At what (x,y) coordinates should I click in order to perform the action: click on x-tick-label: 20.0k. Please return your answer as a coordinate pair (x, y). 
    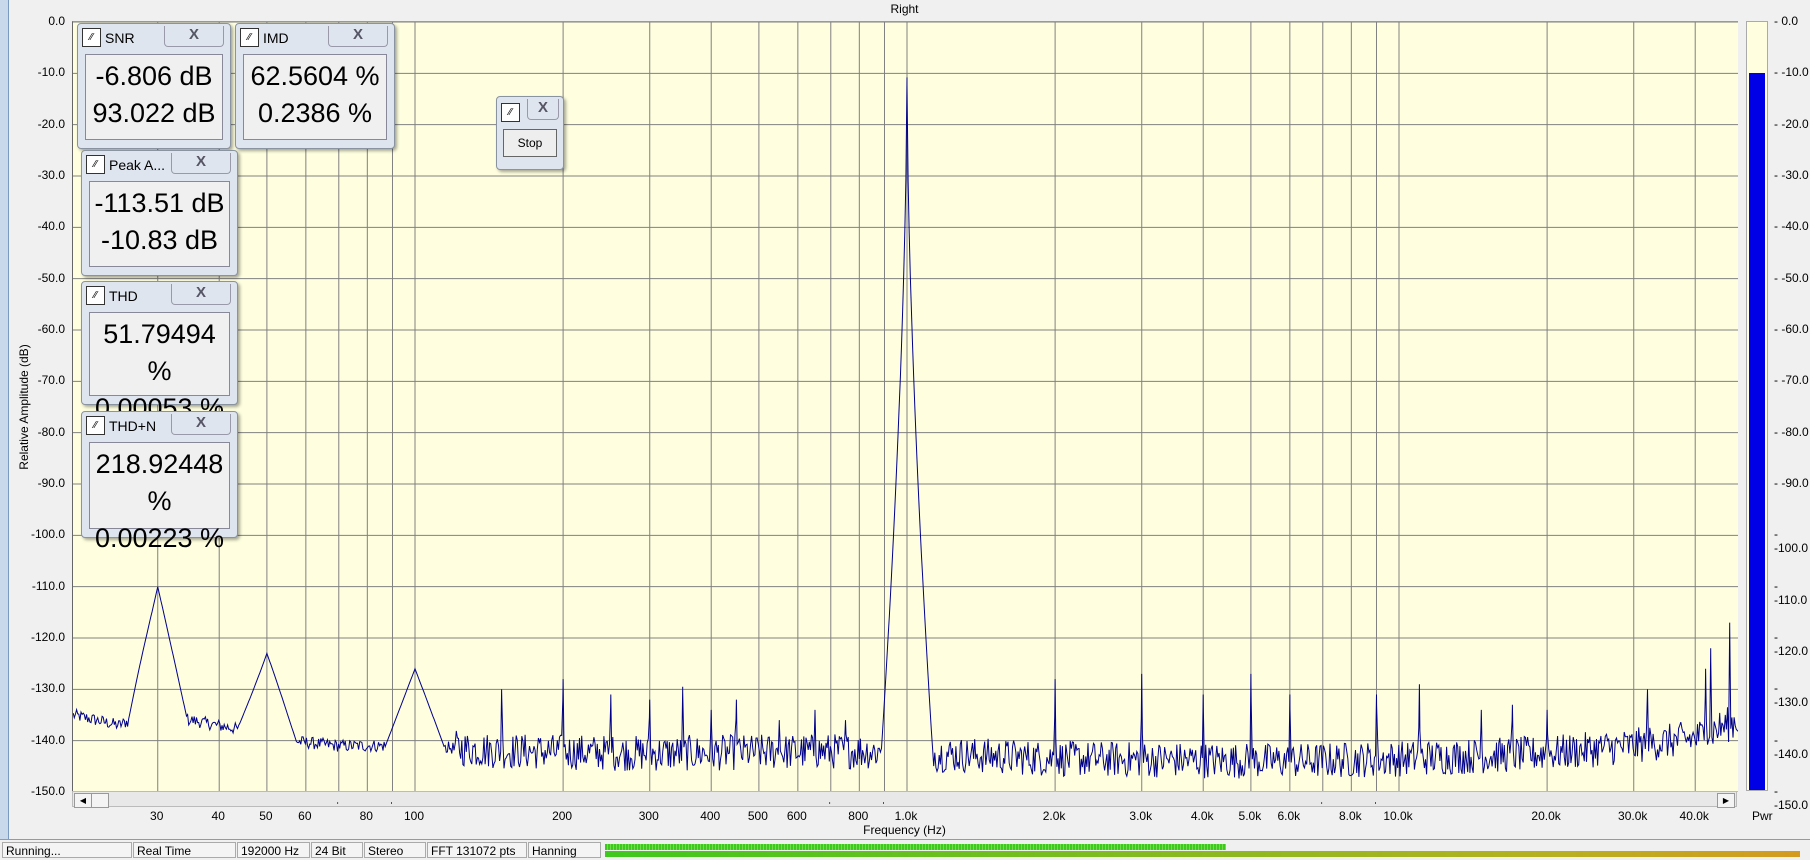
    Looking at the image, I should click on (1545, 816).